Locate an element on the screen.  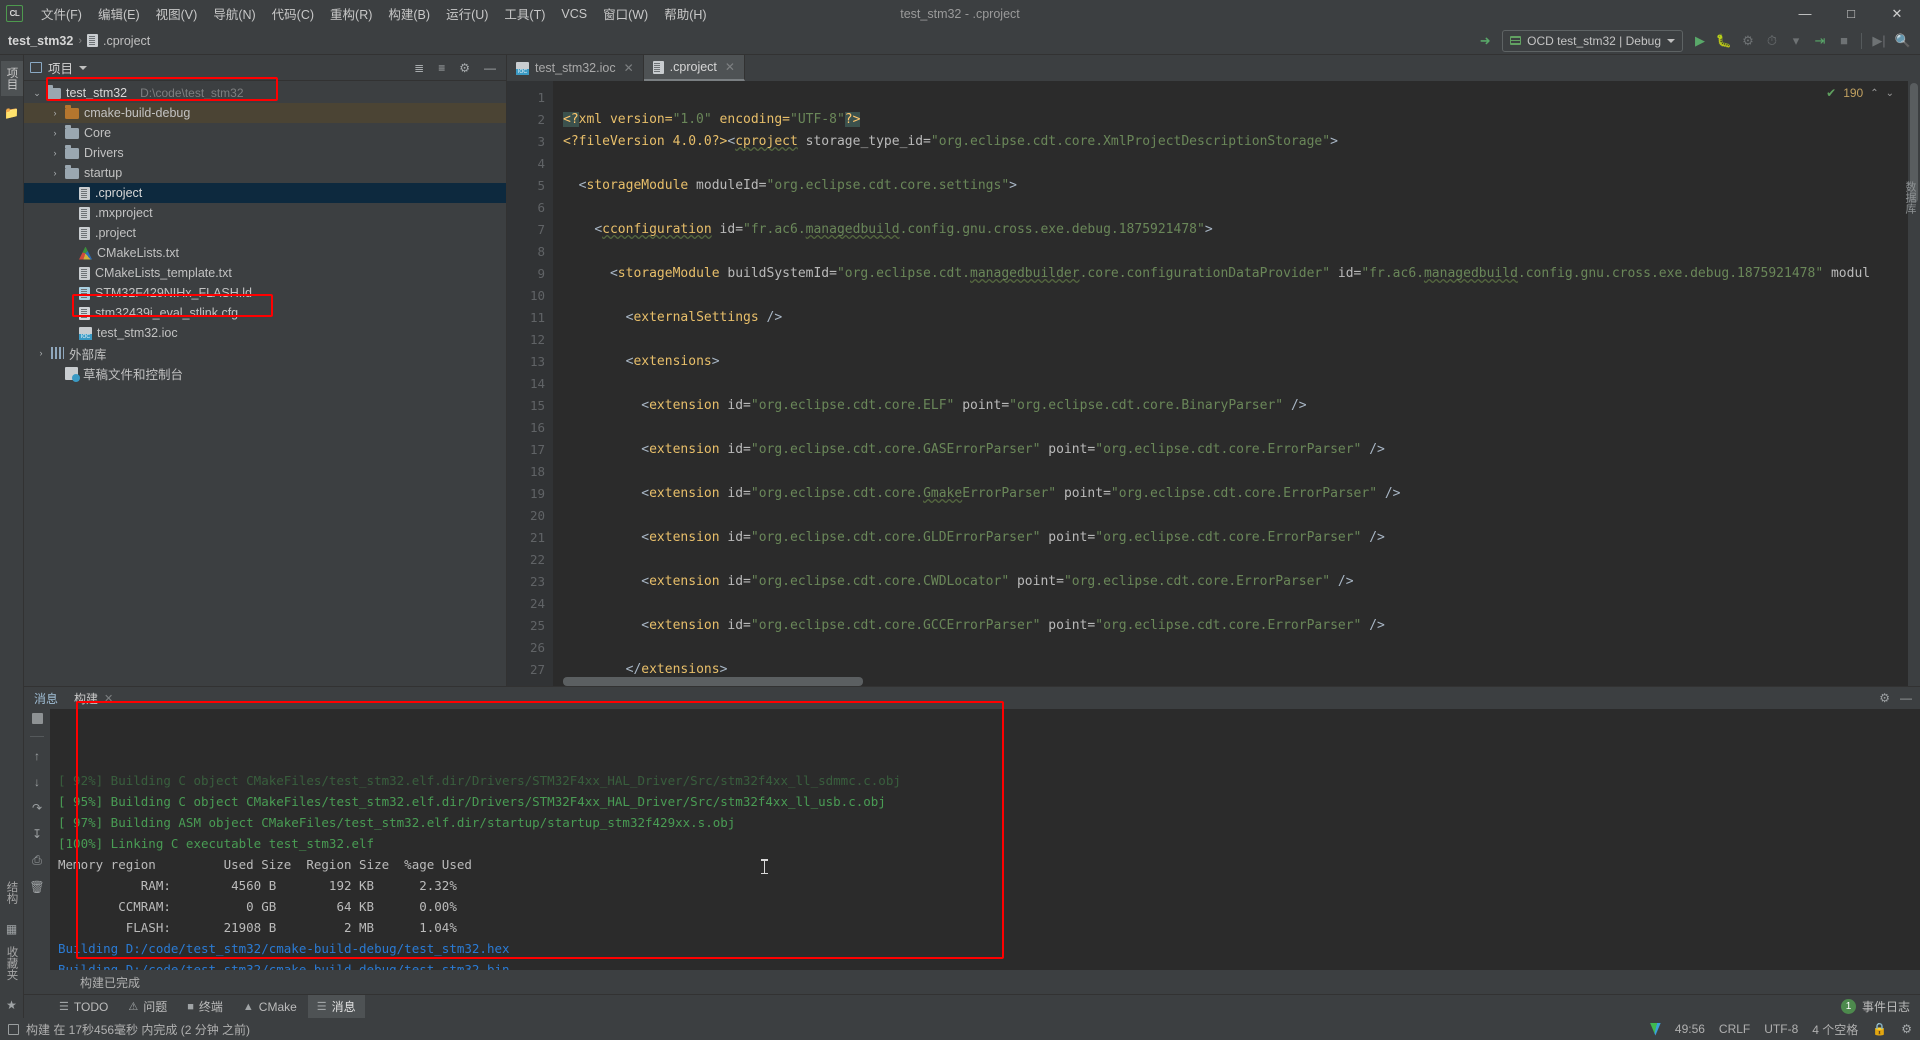
console-subtab-build: 构建 ✕ is located at coordinates (93, 698).